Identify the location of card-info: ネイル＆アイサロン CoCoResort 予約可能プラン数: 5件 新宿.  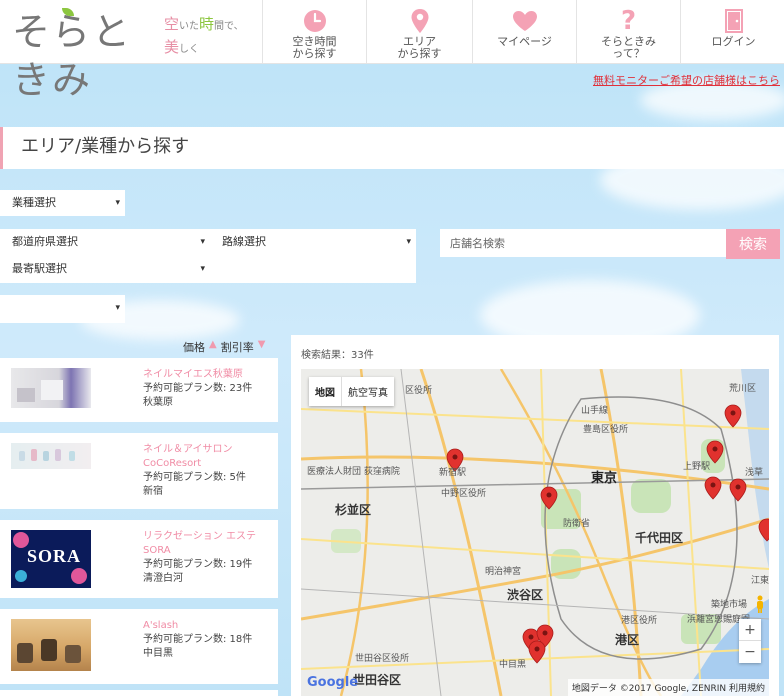
(209, 471).